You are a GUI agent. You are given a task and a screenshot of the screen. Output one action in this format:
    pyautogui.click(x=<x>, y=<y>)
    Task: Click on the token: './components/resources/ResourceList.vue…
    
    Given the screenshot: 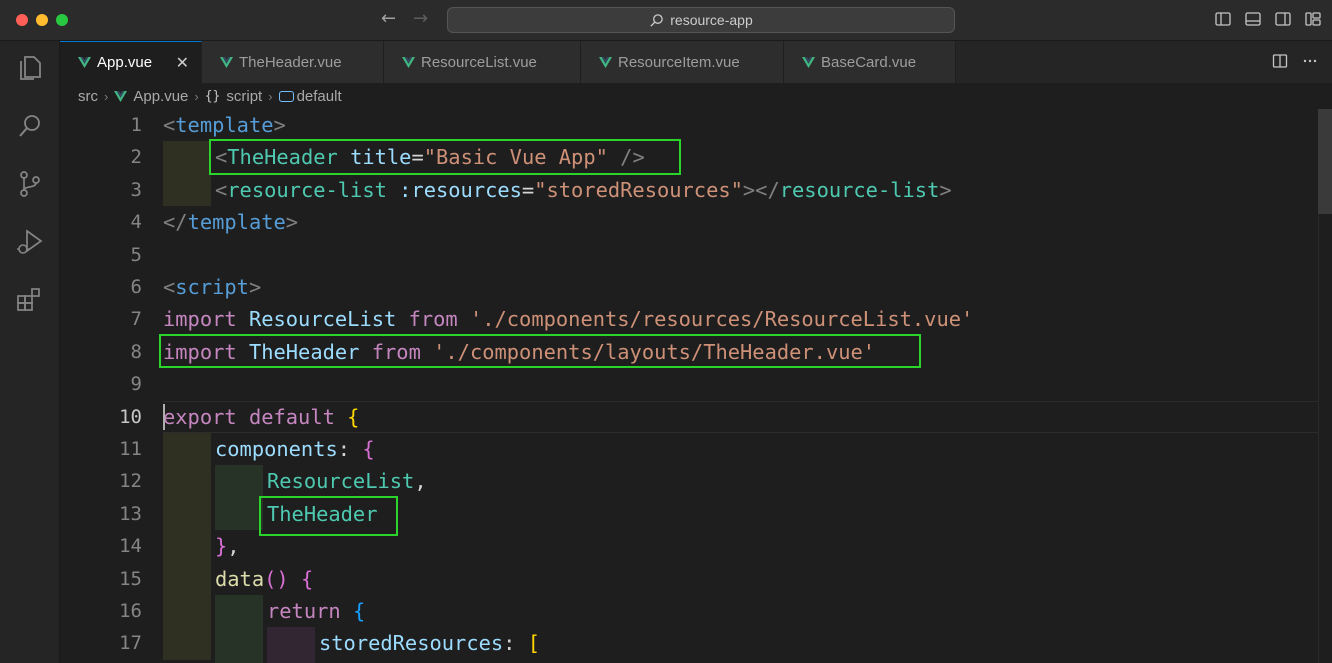 What is the action you would take?
    pyautogui.click(x=721, y=319)
    